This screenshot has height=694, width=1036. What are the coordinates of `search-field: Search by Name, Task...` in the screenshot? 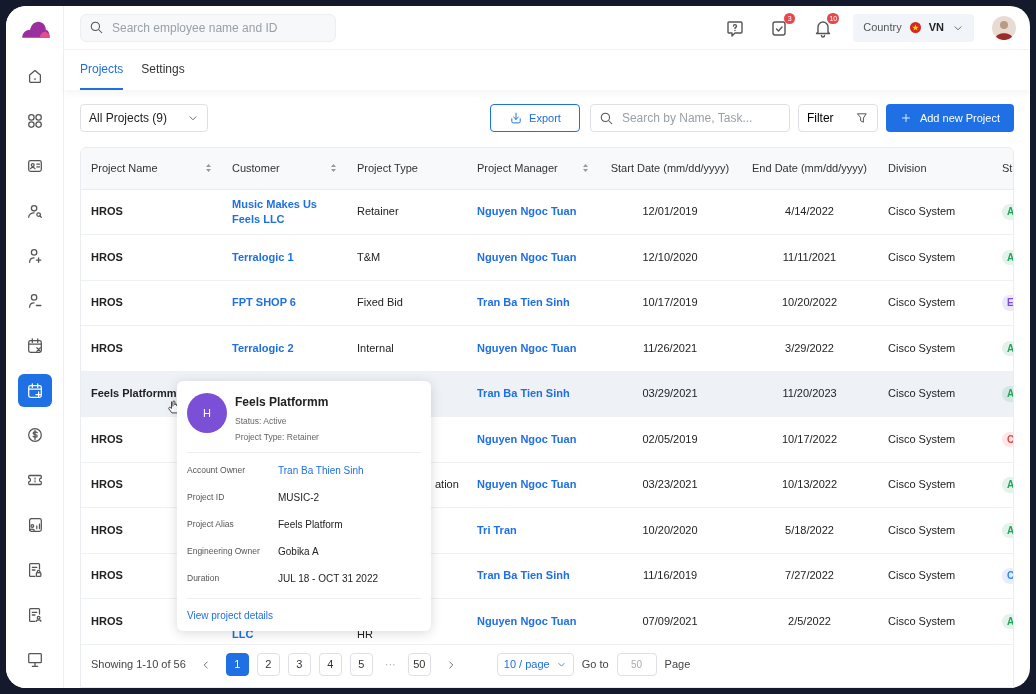 It's located at (700, 118).